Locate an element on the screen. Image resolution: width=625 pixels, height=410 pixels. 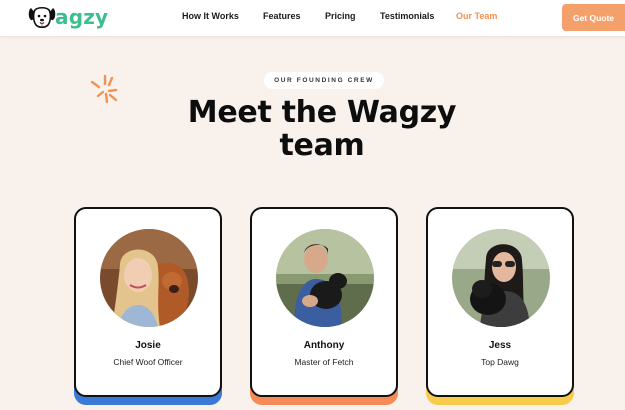
team-card: Anthony Master of Fetch is located at coordinates (324, 306).